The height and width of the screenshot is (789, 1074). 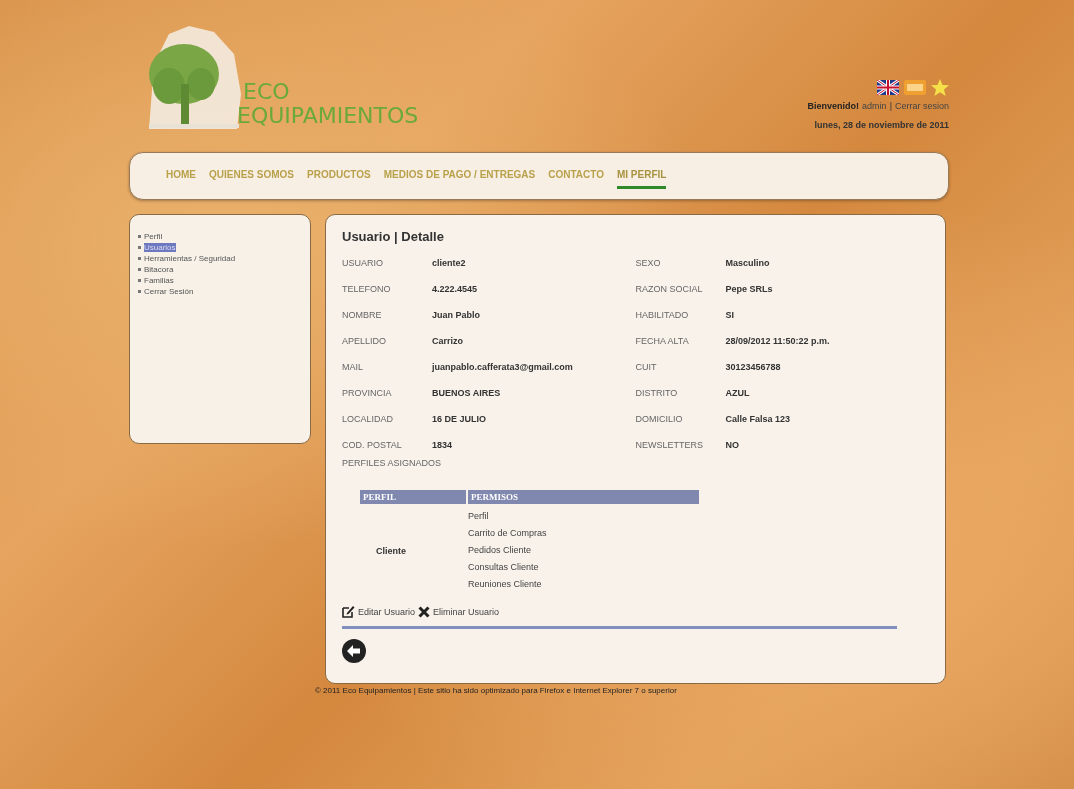 What do you see at coordinates (159, 280) in the screenshot?
I see `sidebar-item: Familias` at bounding box center [159, 280].